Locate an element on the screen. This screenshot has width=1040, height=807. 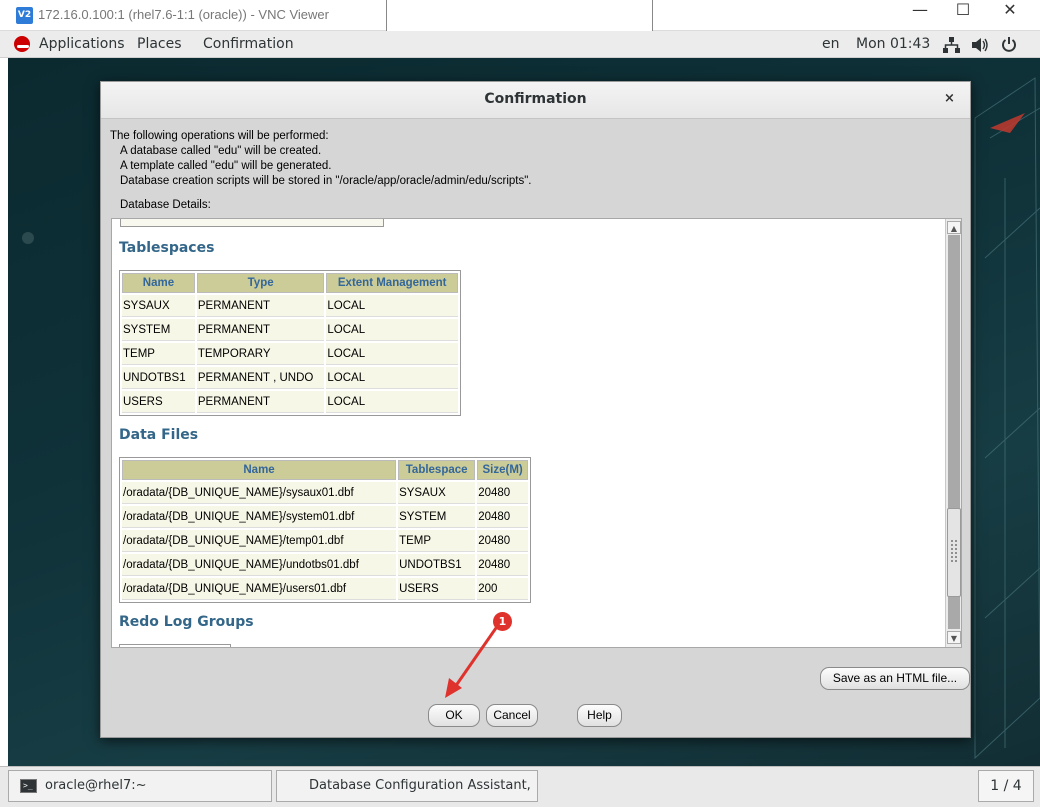
summary-line: A database called "edu" will be created. is located at coordinates (221, 151).